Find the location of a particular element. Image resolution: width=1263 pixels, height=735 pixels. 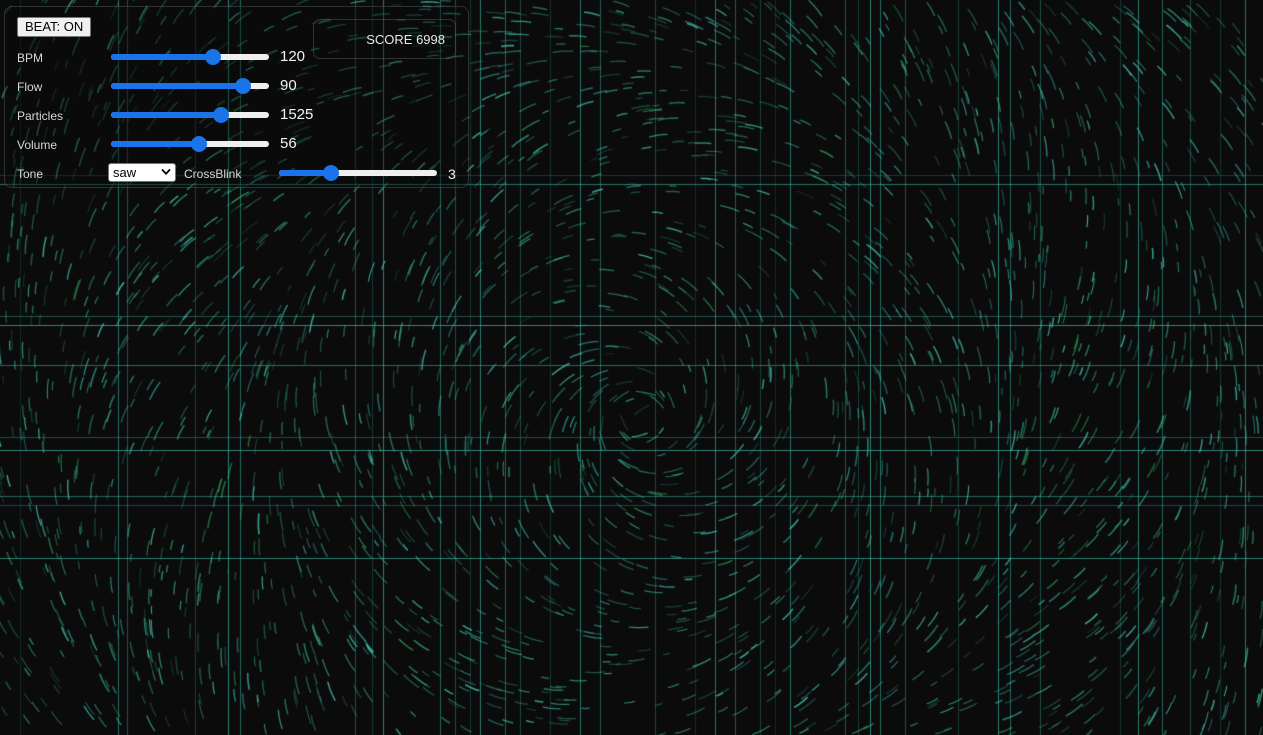

crossblink-slider is located at coordinates (358, 173).